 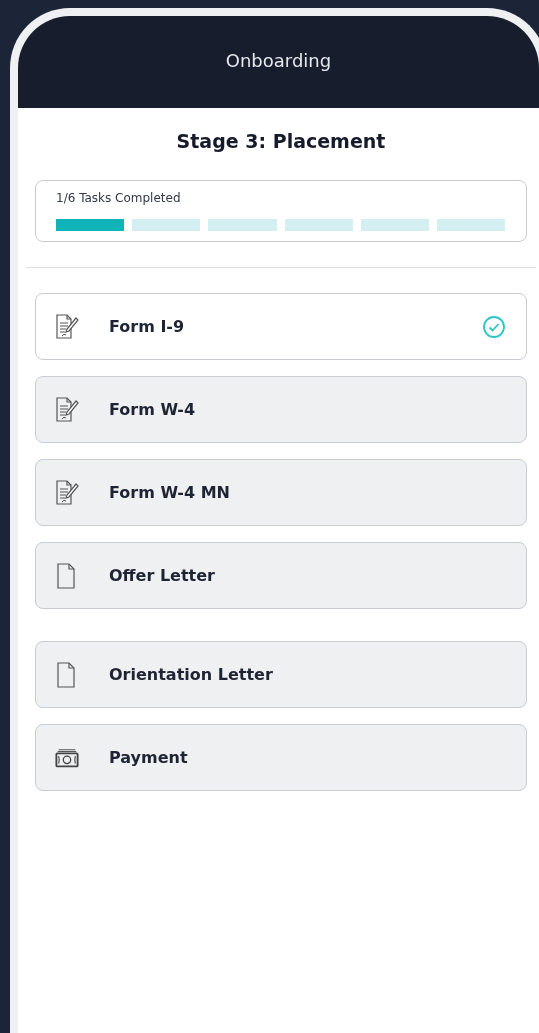 I want to click on task-item: Form W-4, so click(x=281, y=409).